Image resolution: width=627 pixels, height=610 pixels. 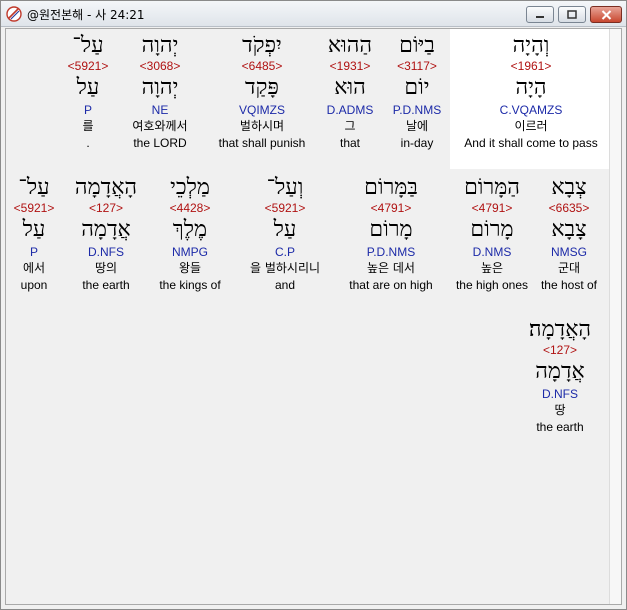 I want to click on english-gloss: upon, so click(x=34, y=285).